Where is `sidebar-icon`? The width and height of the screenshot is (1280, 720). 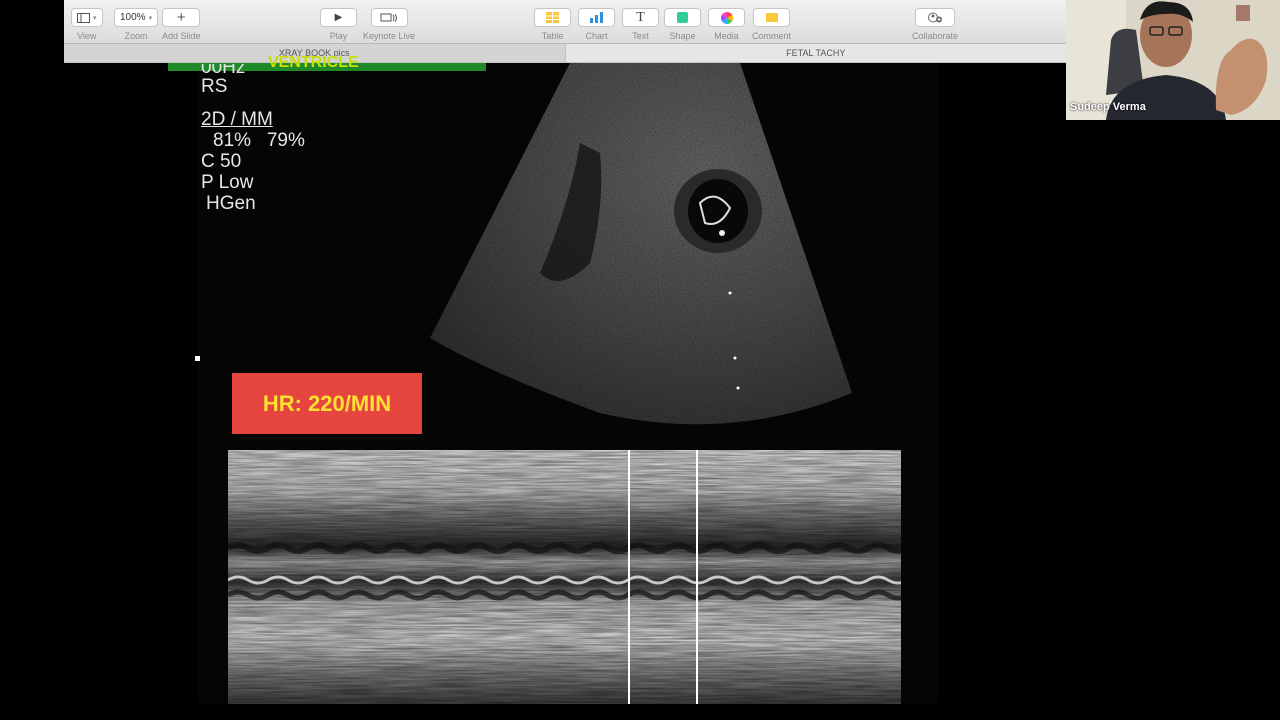 sidebar-icon is located at coordinates (83, 17).